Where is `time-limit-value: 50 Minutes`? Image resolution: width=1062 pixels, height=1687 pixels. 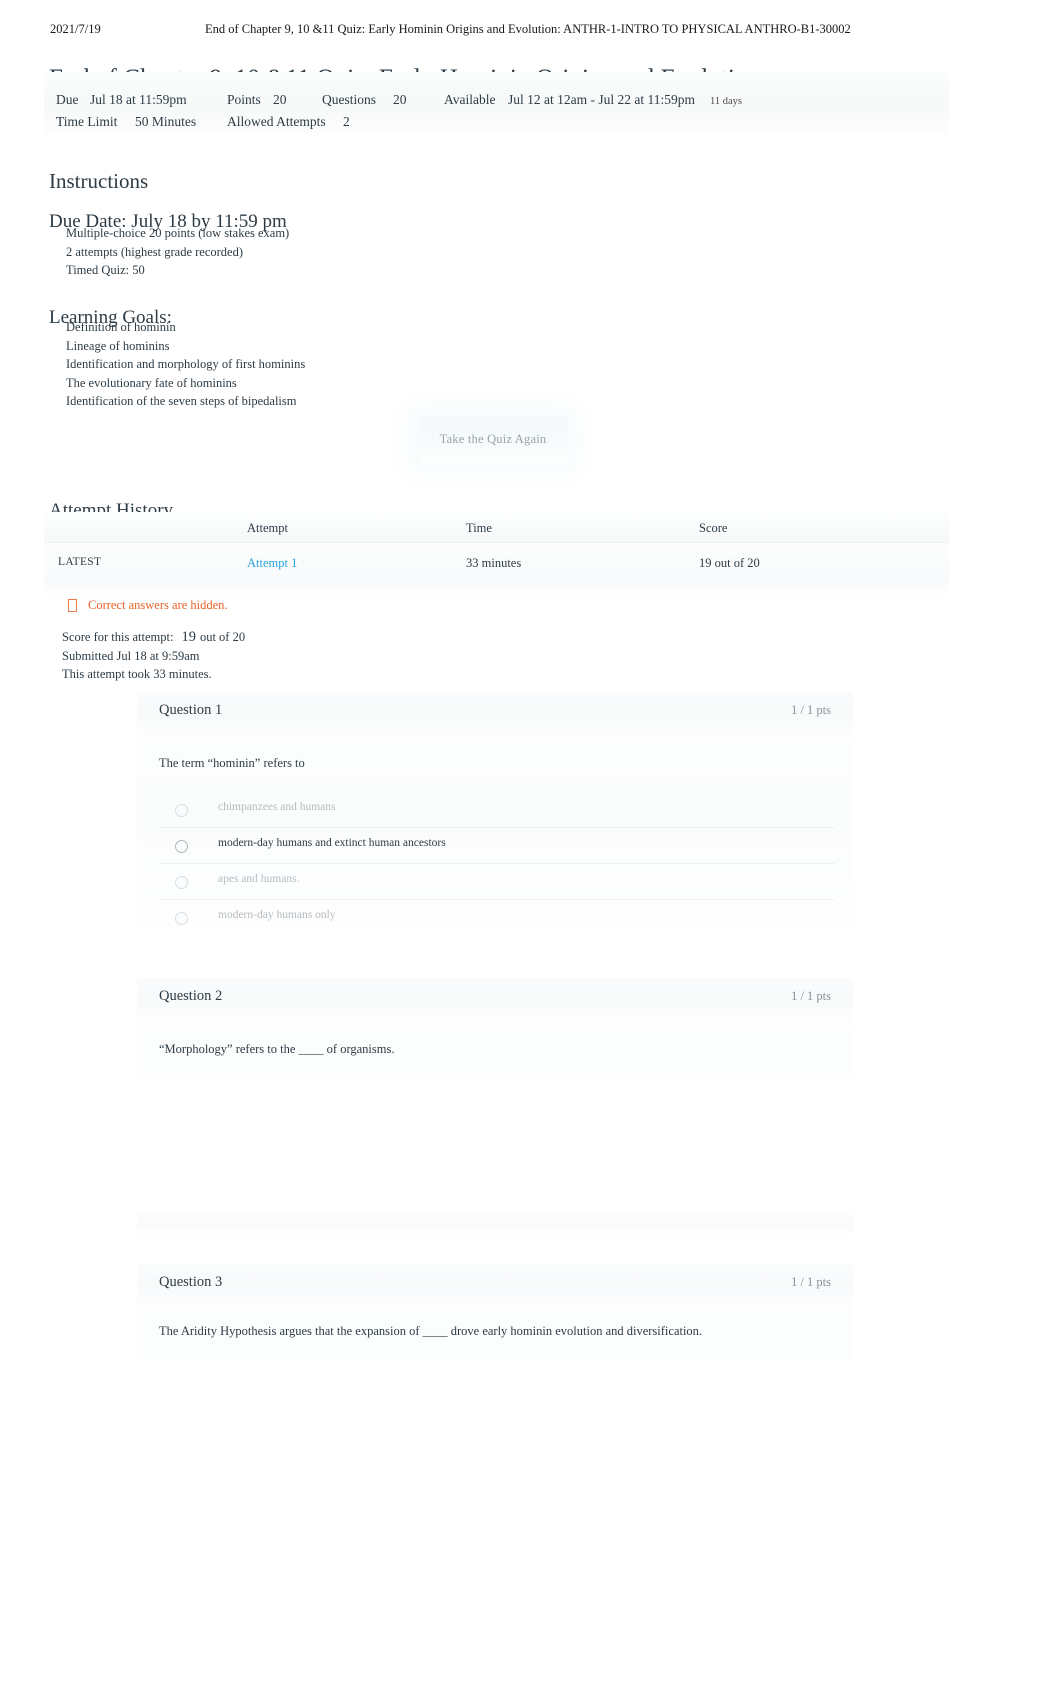
time-limit-value: 50 Minutes is located at coordinates (166, 121).